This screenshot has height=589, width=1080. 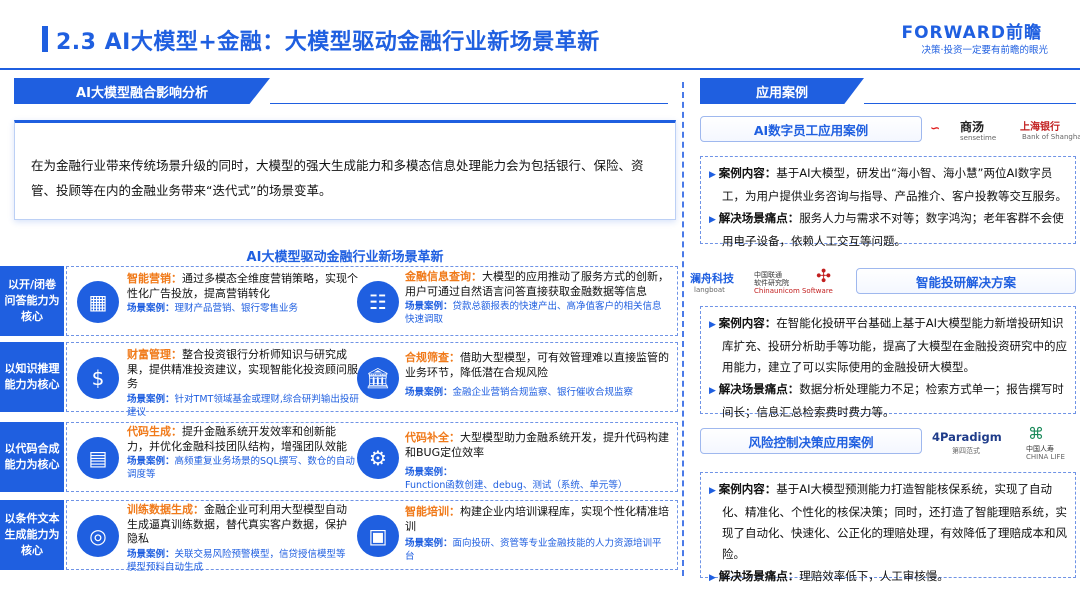 What do you see at coordinates (32, 301) in the screenshot?
I see `row-label: 以开/闭卷问答能力为核心` at bounding box center [32, 301].